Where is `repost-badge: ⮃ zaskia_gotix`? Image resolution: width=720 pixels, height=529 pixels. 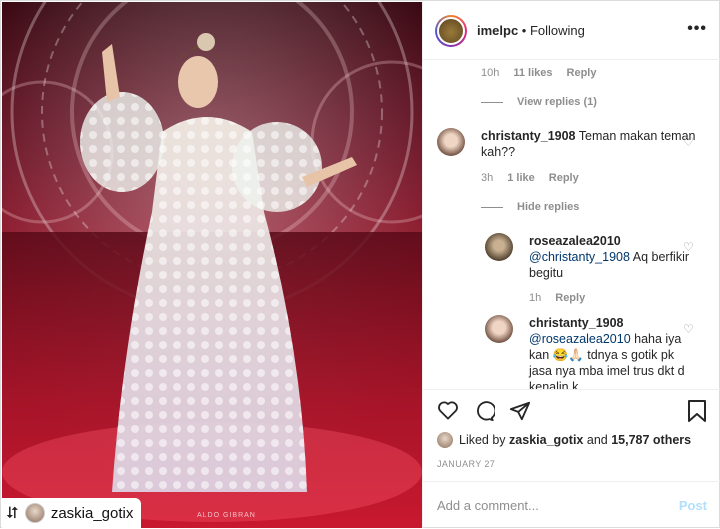 repost-badge: ⮃ zaskia_gotix is located at coordinates (72, 513).